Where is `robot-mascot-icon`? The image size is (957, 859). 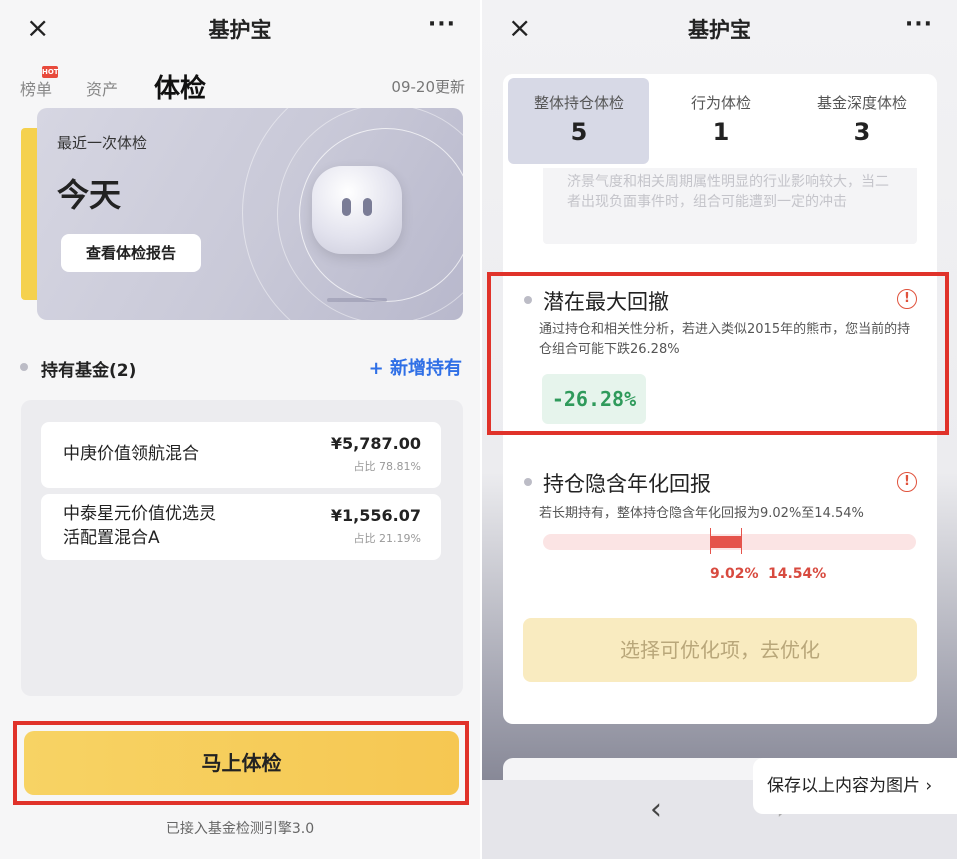 robot-mascot-icon is located at coordinates (357, 210).